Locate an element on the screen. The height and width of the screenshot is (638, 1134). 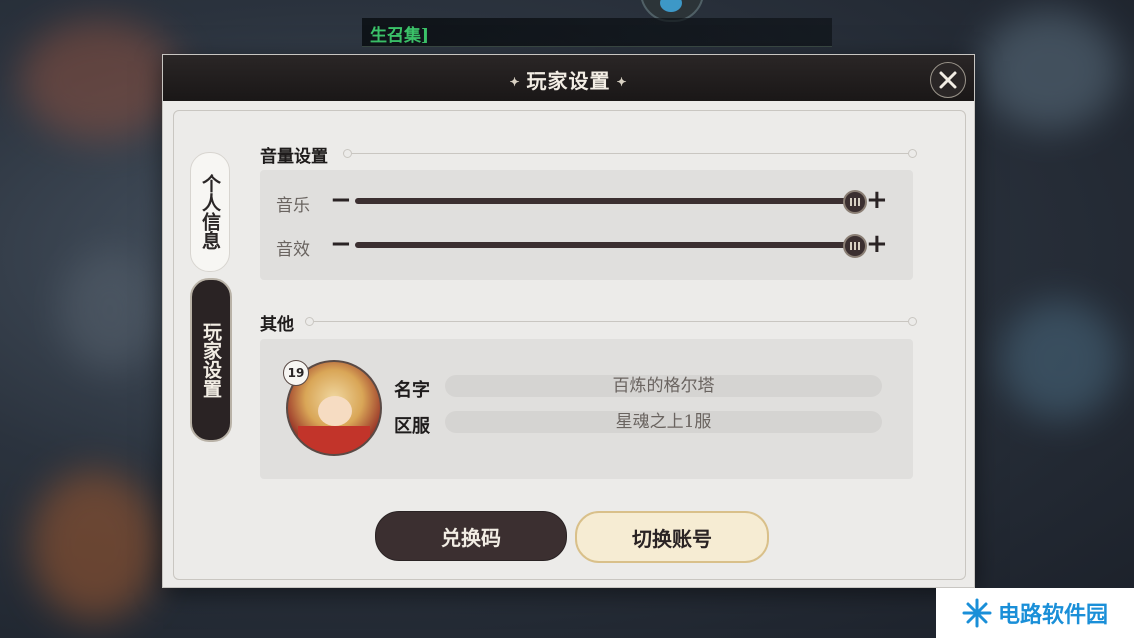
music-slider-track is located at coordinates (605, 201).